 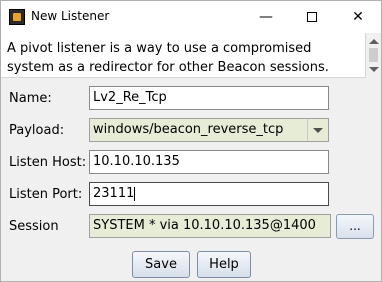 What do you see at coordinates (224, 264) in the screenshot?
I see `help-button: Help` at bounding box center [224, 264].